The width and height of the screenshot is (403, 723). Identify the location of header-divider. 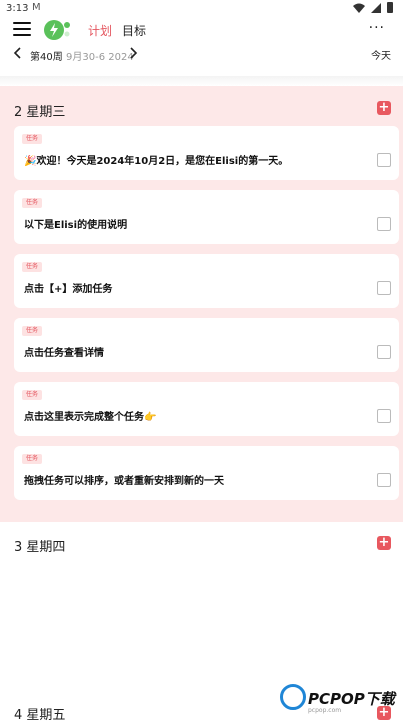
(201, 81).